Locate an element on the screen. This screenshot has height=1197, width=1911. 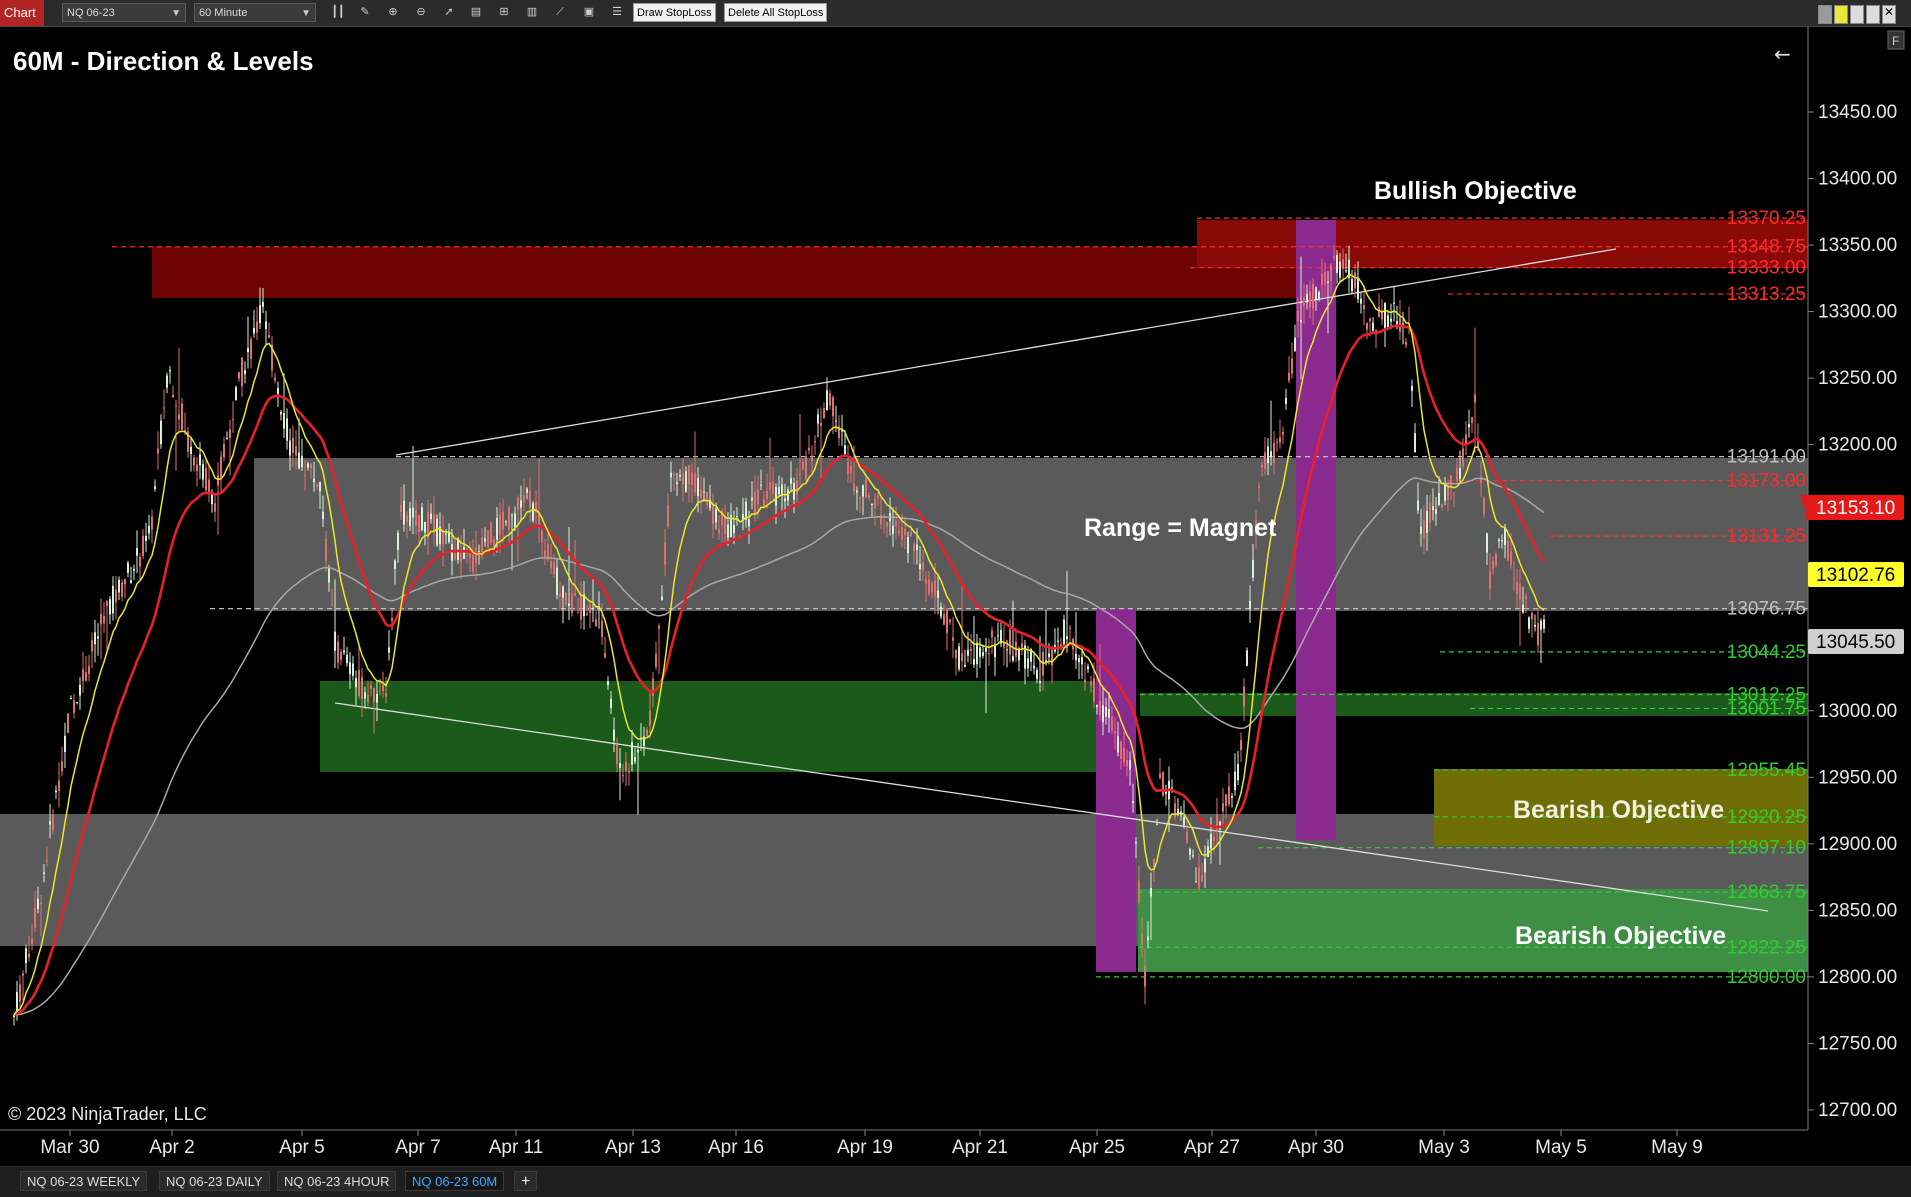
price-tick-label: 13300.00 is located at coordinates (1857, 312).